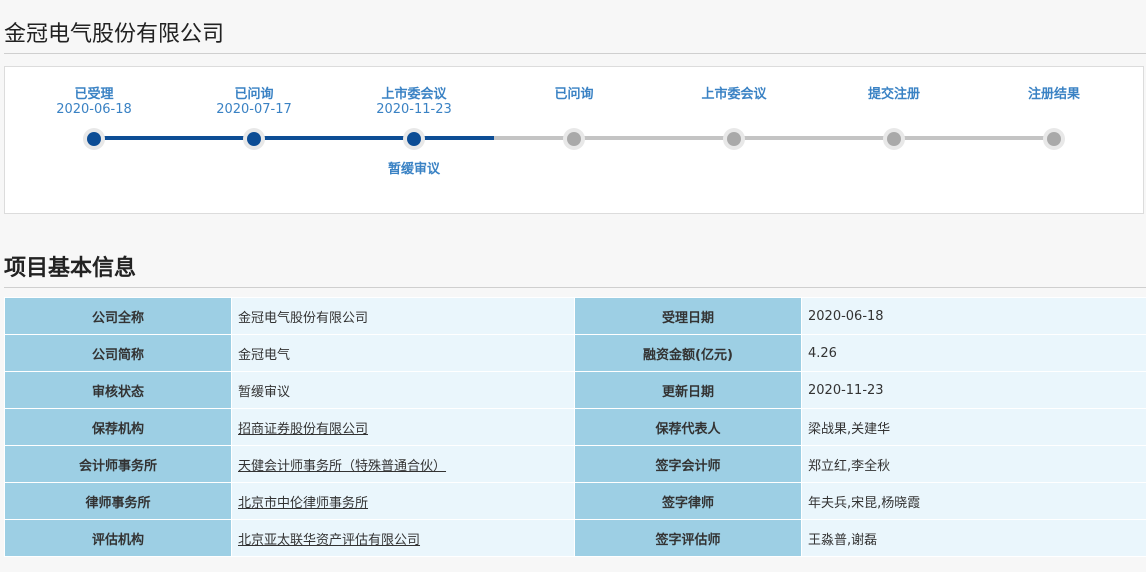 This screenshot has width=1146, height=572. What do you see at coordinates (893, 94) in the screenshot?
I see `step-label: 提交注册` at bounding box center [893, 94].